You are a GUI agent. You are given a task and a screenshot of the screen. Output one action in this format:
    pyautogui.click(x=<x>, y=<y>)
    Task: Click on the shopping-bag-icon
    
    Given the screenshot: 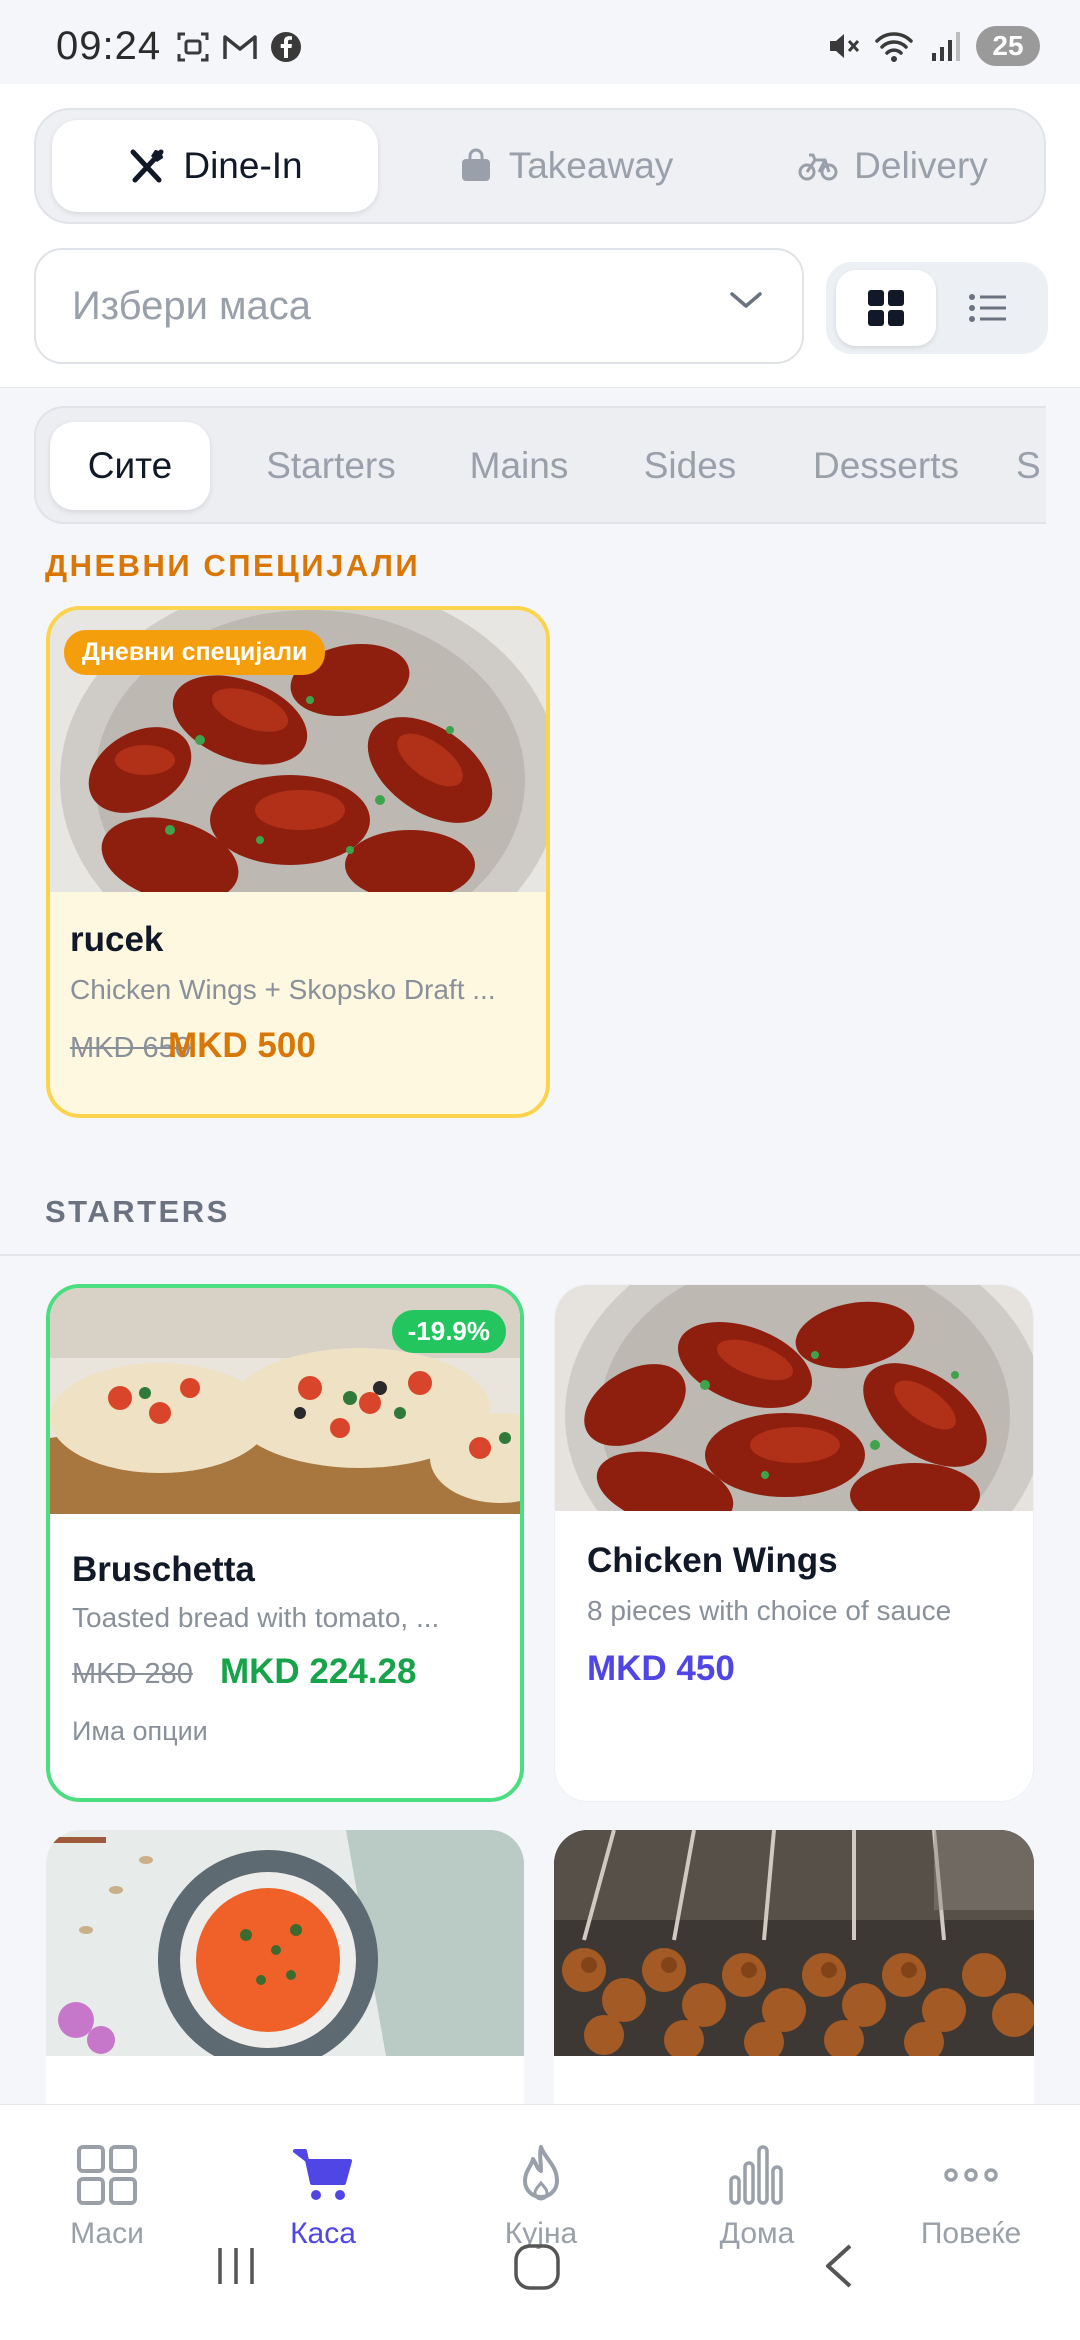 What is the action you would take?
    pyautogui.click(x=475, y=164)
    